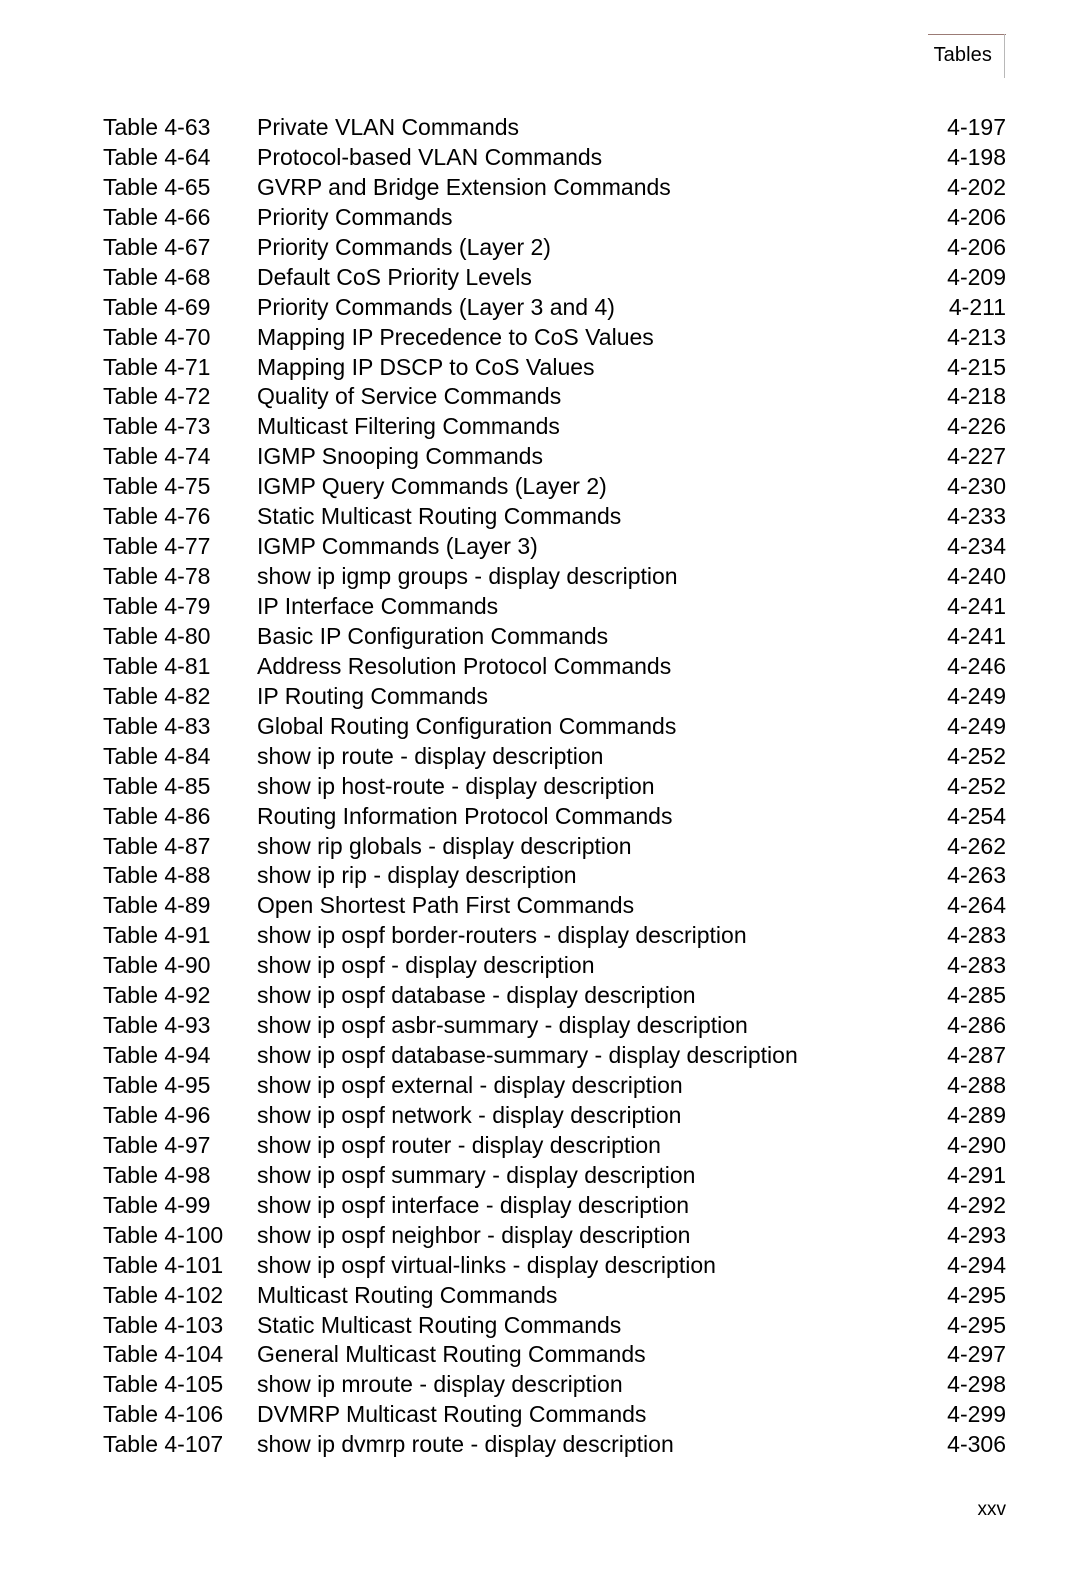 Image resolution: width=1080 pixels, height=1570 pixels. I want to click on table-entry-title: Mapping IP DSCP to CoS Values, so click(426, 366).